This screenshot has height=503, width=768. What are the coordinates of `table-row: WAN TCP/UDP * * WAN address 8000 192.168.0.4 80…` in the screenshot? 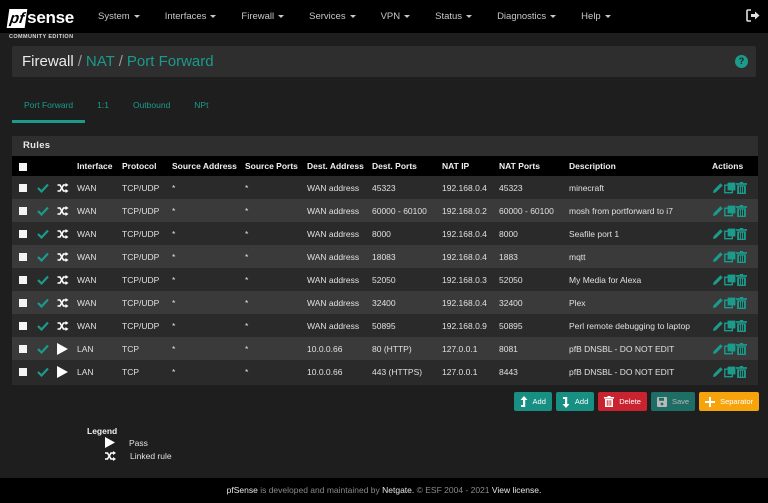 It's located at (385, 233).